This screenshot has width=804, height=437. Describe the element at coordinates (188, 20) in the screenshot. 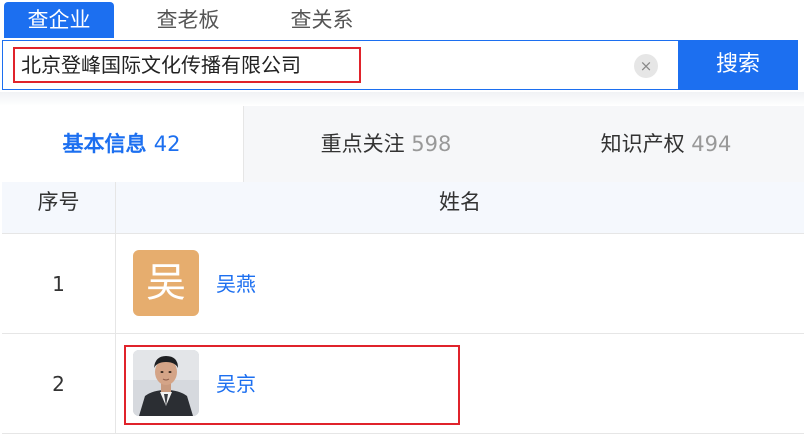

I see `tab-boss: 查老板` at that location.